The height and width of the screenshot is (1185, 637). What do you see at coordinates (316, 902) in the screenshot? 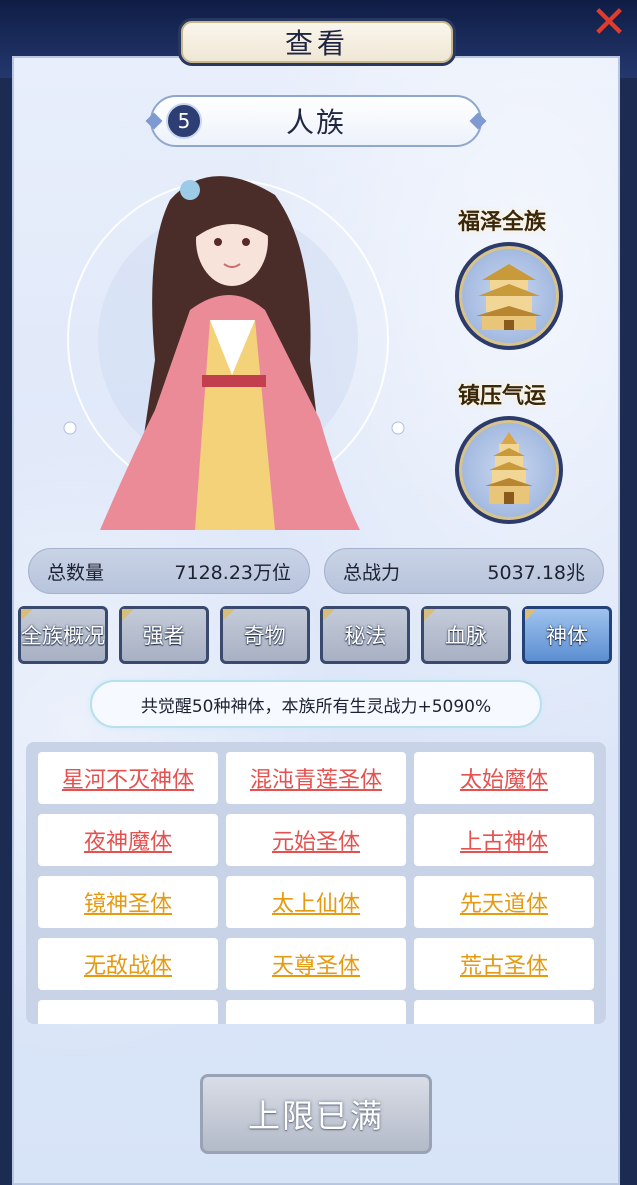
I see `list-item: 太上仙体` at bounding box center [316, 902].